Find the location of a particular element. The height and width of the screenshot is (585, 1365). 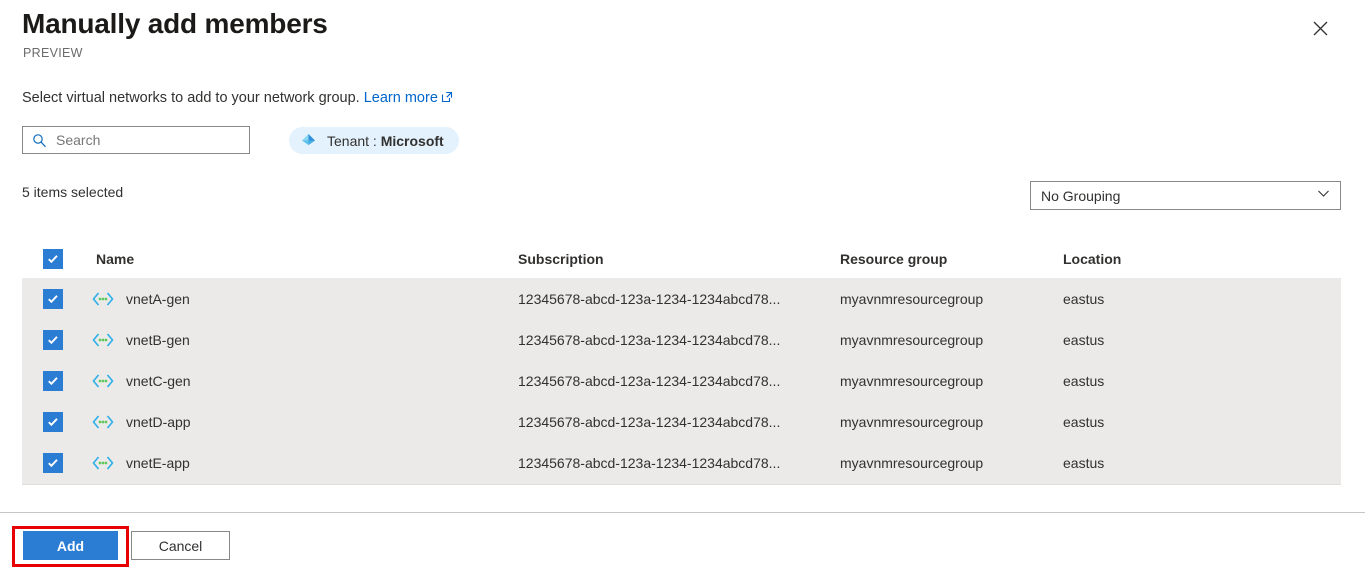

preview-badge: PREVIEW is located at coordinates (53, 53).